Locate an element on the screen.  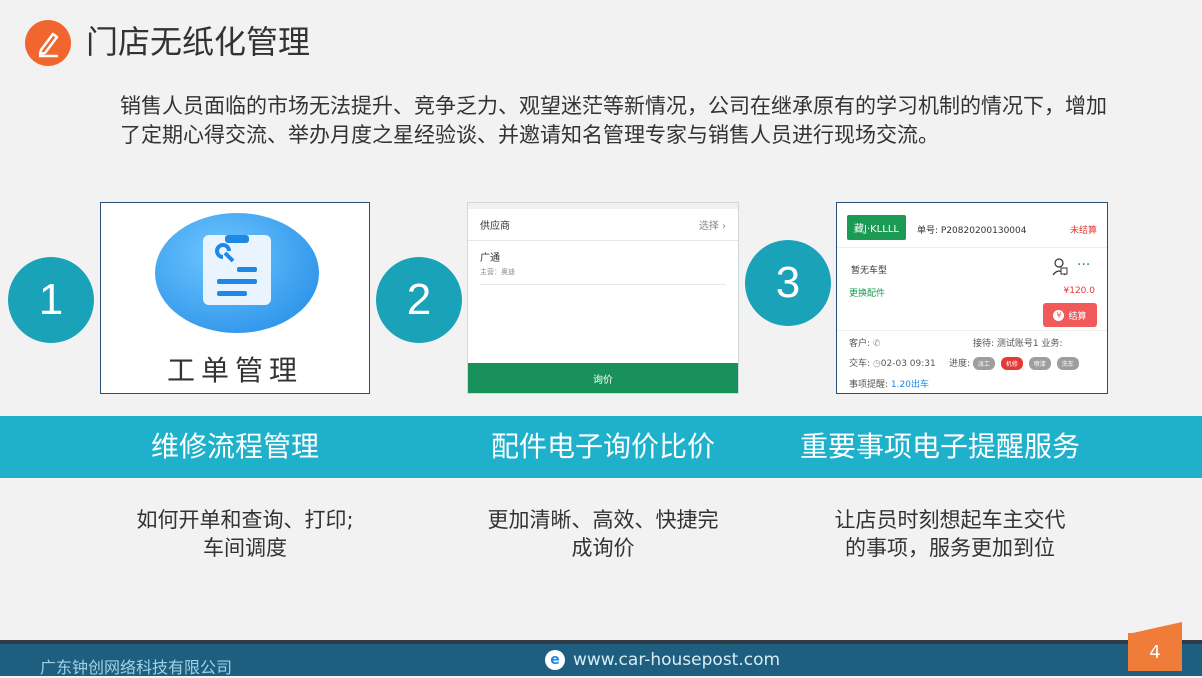
delivery-label: 交车: is located at coordinates (860, 364).